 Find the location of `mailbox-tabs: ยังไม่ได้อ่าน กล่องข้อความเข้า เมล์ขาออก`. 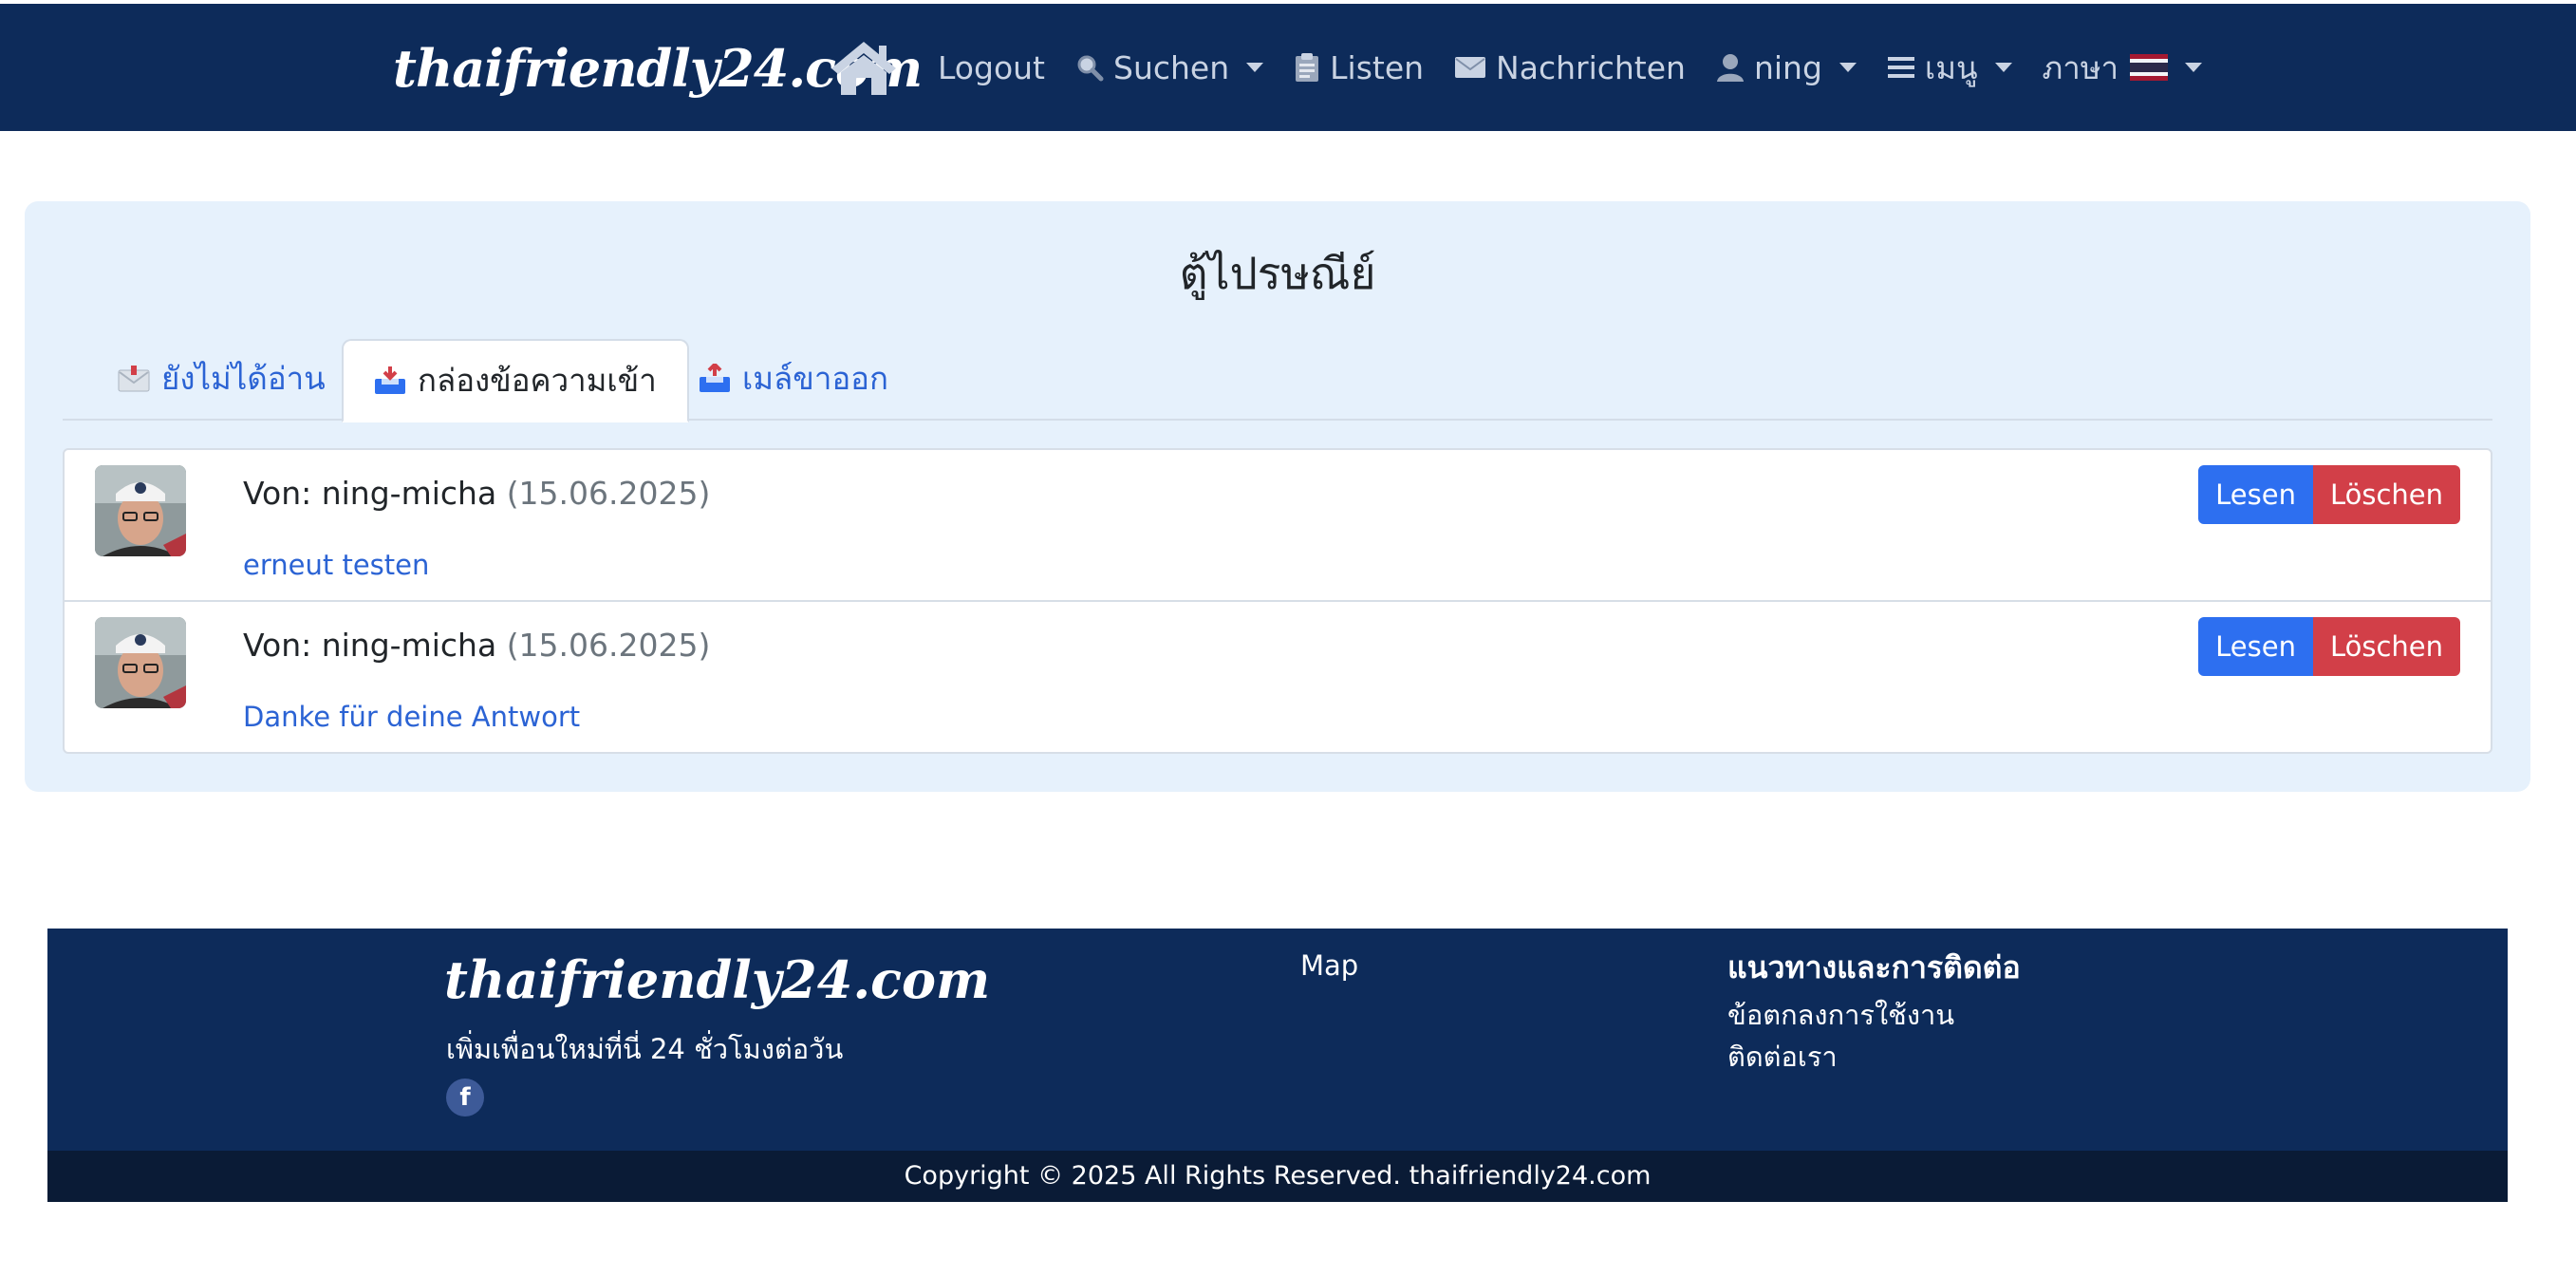

mailbox-tabs: ยังไม่ได้อ่าน กล่องข้อความเข้า เมล์ขาออก is located at coordinates (1277, 380).